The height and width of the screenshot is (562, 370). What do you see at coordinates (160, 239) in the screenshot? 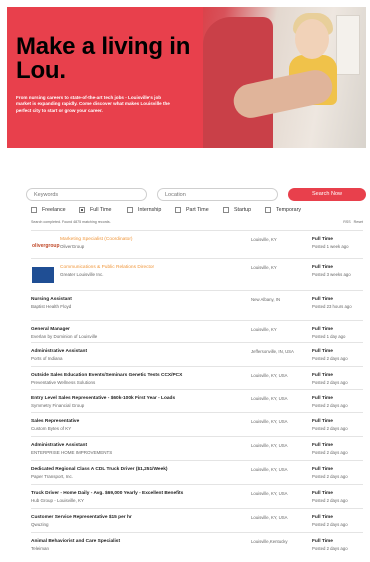
I see `job-title: Marketing Specialist (Coordinator)` at bounding box center [160, 239].